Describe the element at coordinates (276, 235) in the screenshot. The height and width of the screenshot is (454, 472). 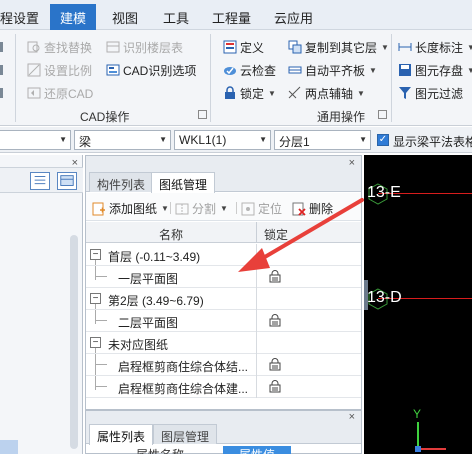
I see `column-header-lock: 锁定` at that location.